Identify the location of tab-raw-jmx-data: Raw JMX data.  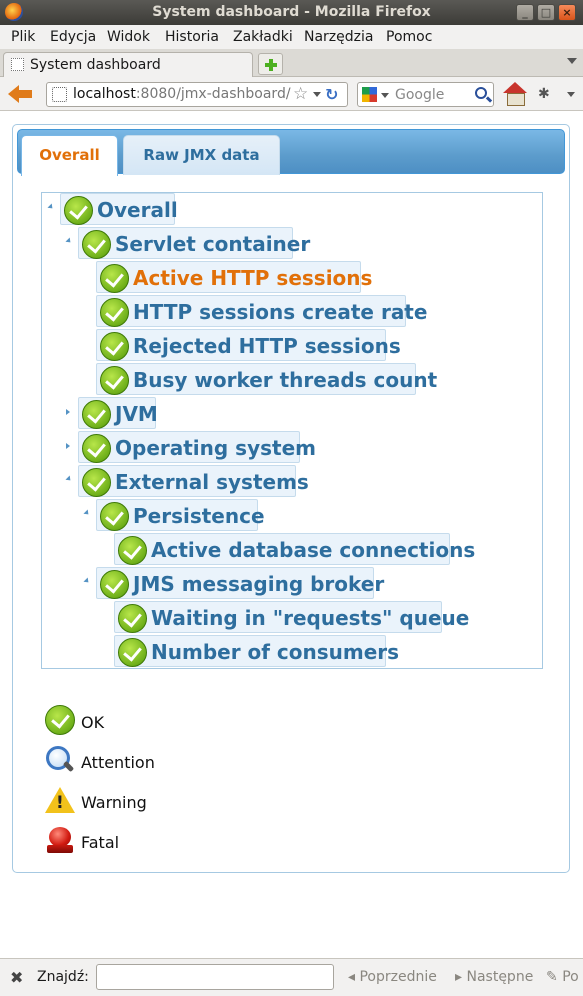
(201, 155).